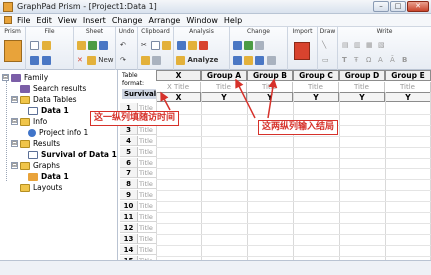  What do you see at coordinates (224, 75) in the screenshot?
I see `column-header-group-a: Group A` at bounding box center [224, 75].